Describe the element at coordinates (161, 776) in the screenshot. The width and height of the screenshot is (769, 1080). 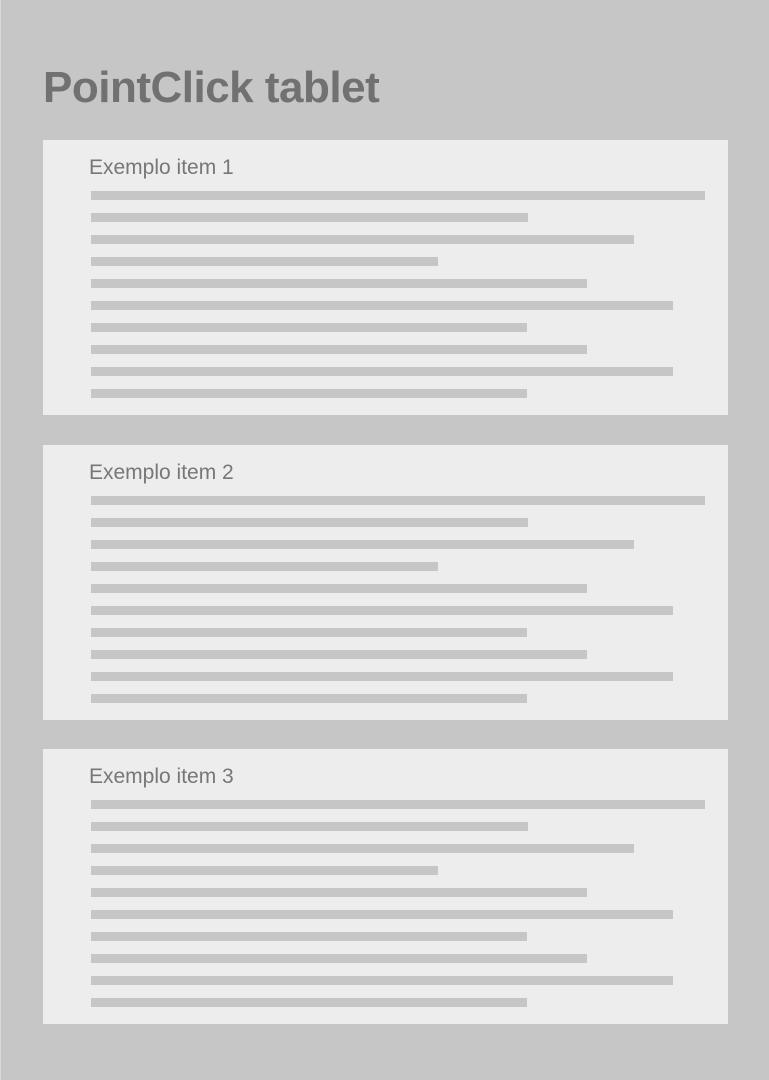
I see `list-item-title: Exemplo item 3` at that location.